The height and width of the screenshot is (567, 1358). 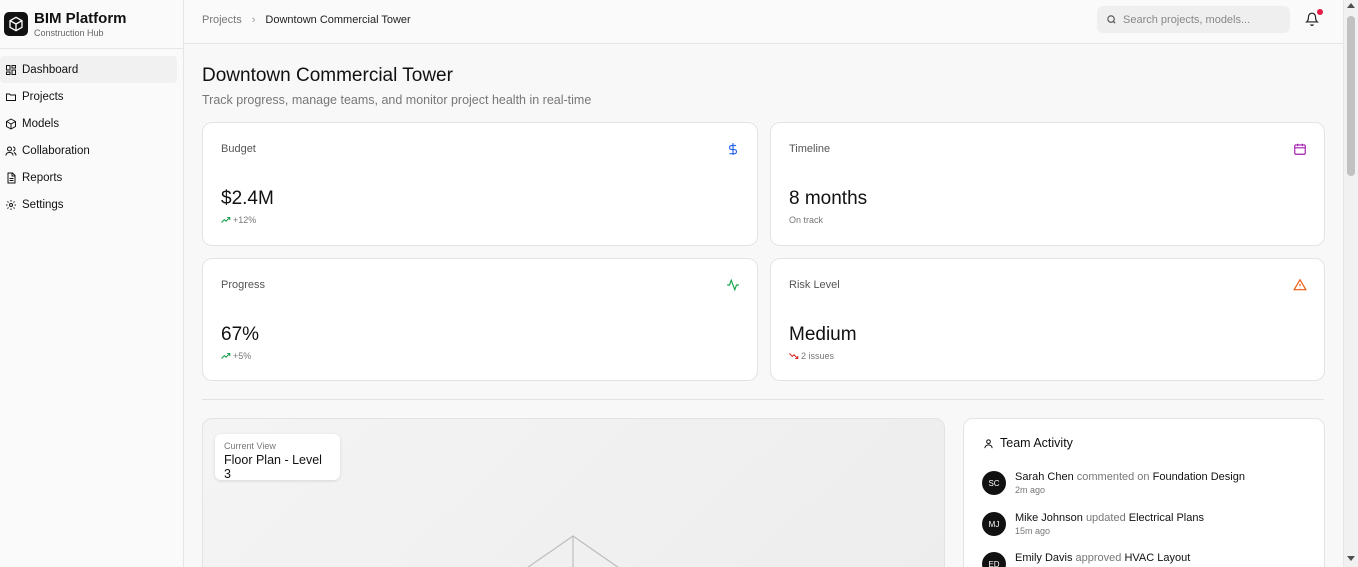 What do you see at coordinates (43, 204) in the screenshot?
I see `sidebar-item-label: Settings` at bounding box center [43, 204].